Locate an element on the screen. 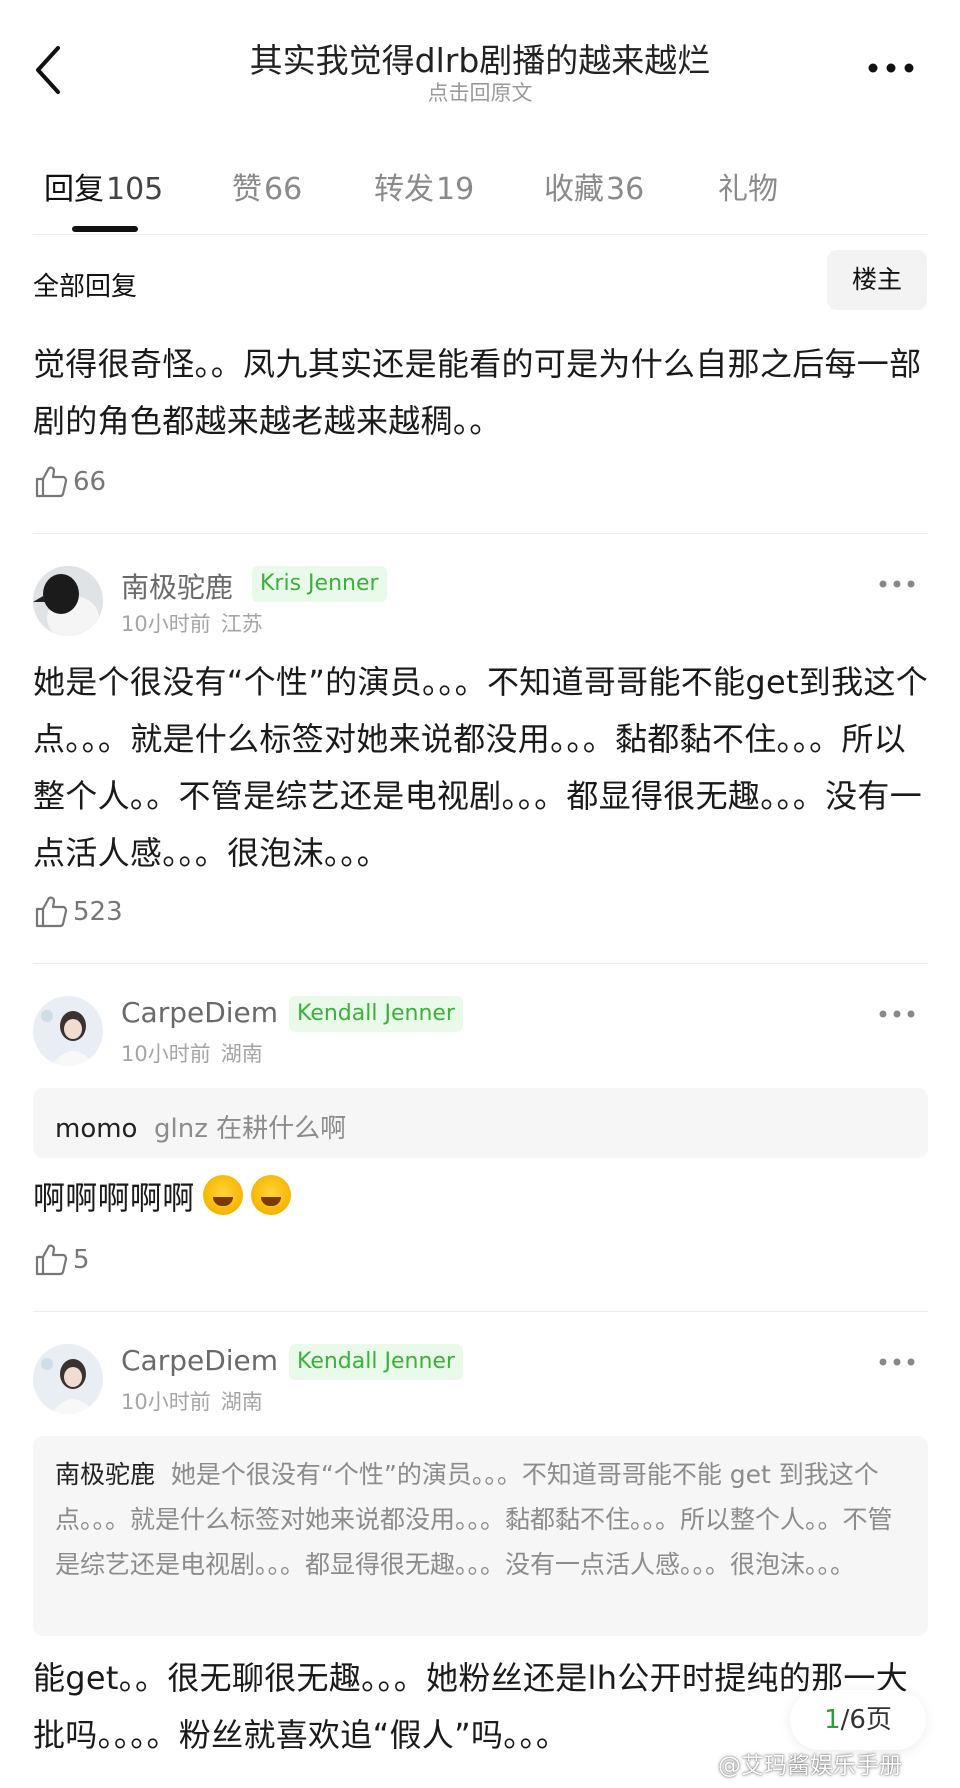  quoted-reply: momo glnz 在耕什么啊 is located at coordinates (480, 1123).